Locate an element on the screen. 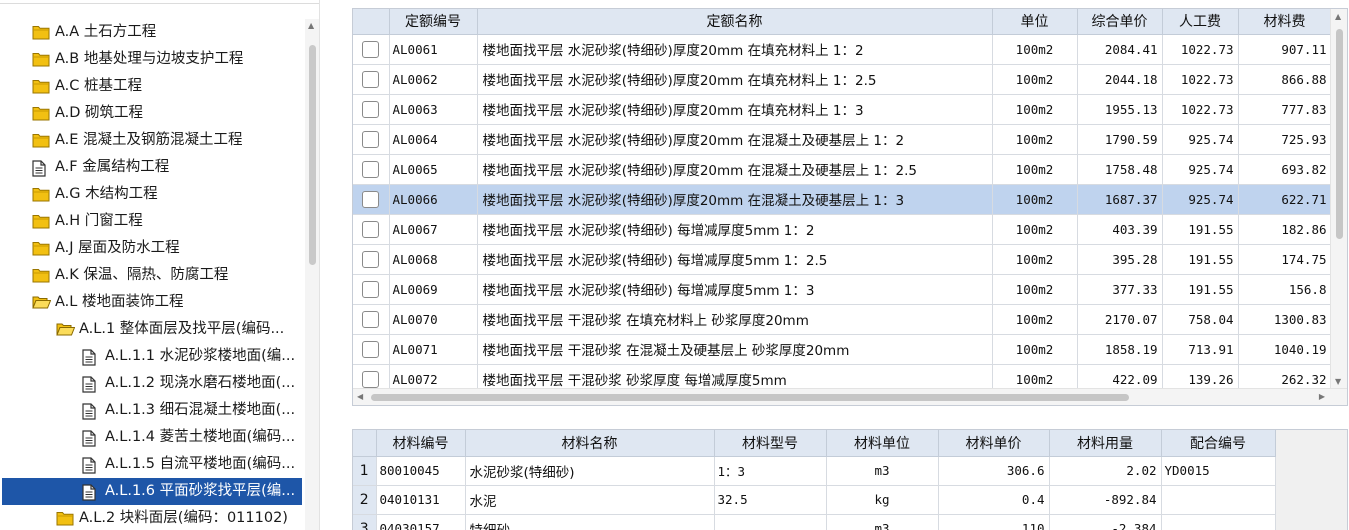 The image size is (1349, 530). tree-node: A.K 保温、隔热、防腐工程 is located at coordinates (153, 275).